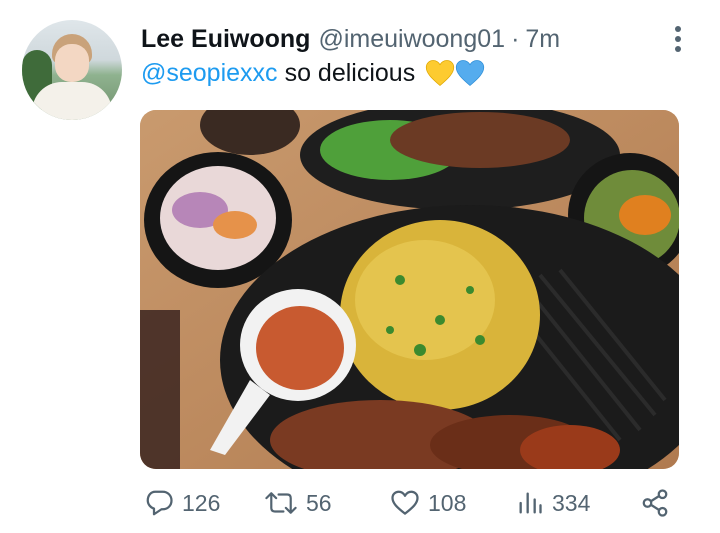  What do you see at coordinates (298, 503) in the screenshot?
I see `retweet-button: 56` at bounding box center [298, 503].